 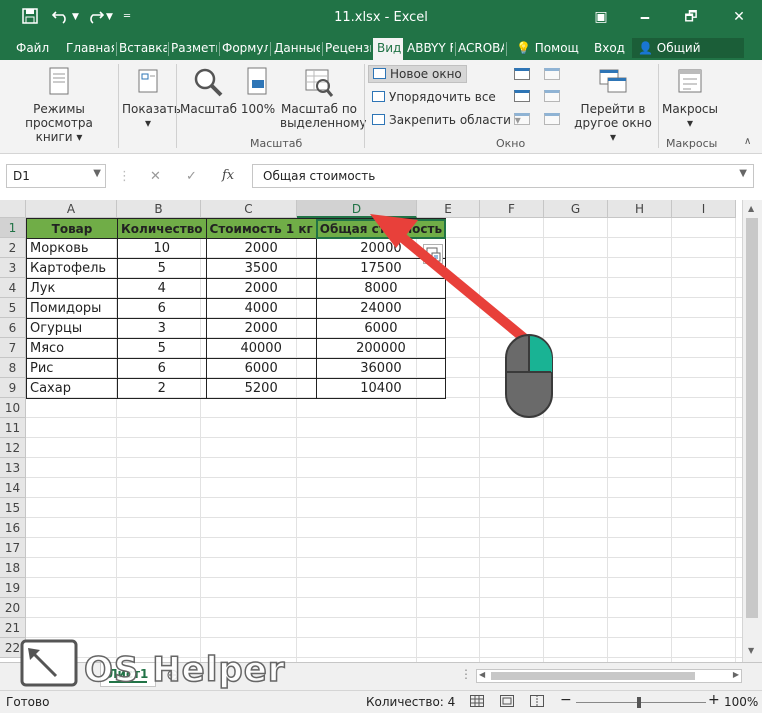 What do you see at coordinates (72, 348) in the screenshot?
I see `table-cell: Мясо` at bounding box center [72, 348].